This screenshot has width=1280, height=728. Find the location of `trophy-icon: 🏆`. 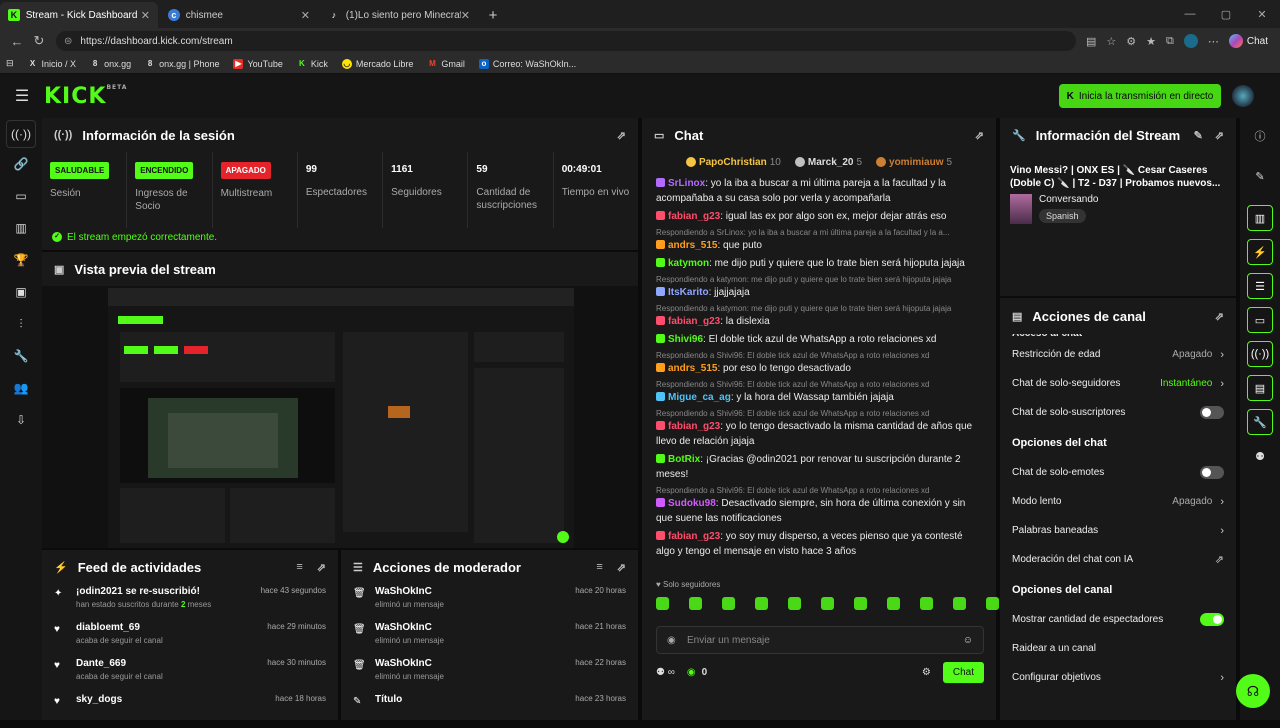

trophy-icon: 🏆 is located at coordinates (21, 260).